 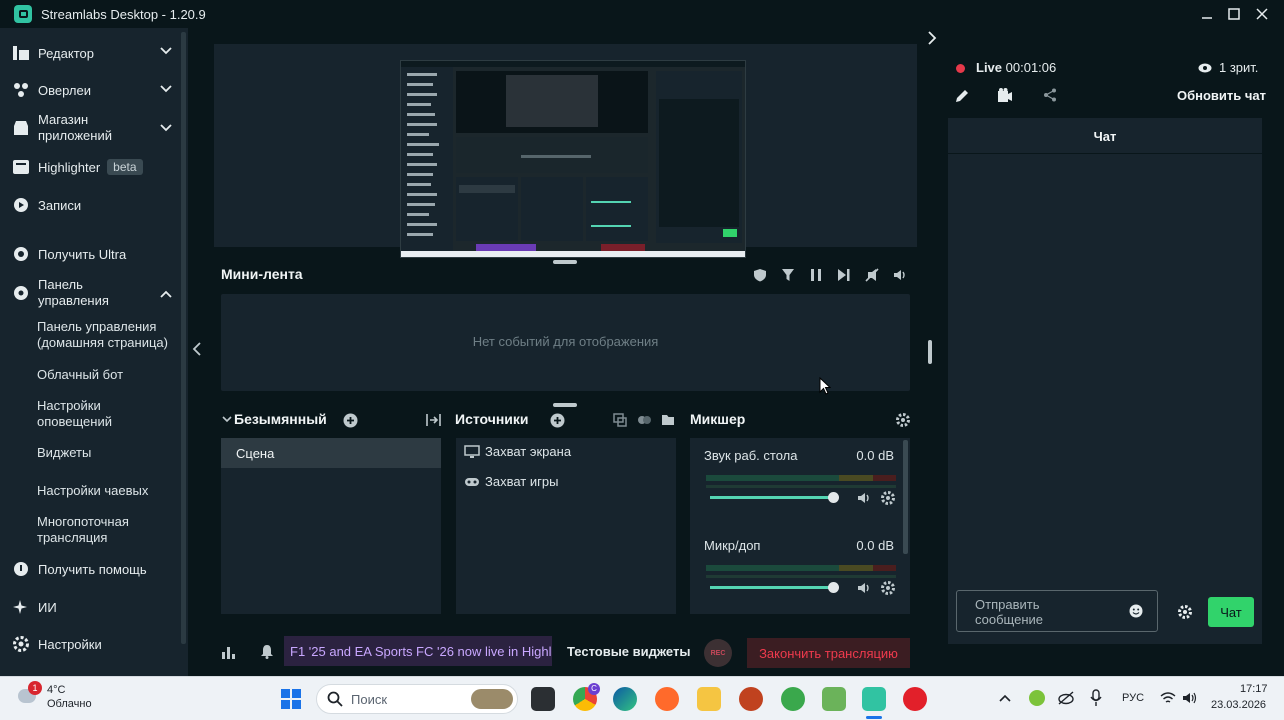 I want to click on mixer-settings-icon, so click(x=903, y=420).